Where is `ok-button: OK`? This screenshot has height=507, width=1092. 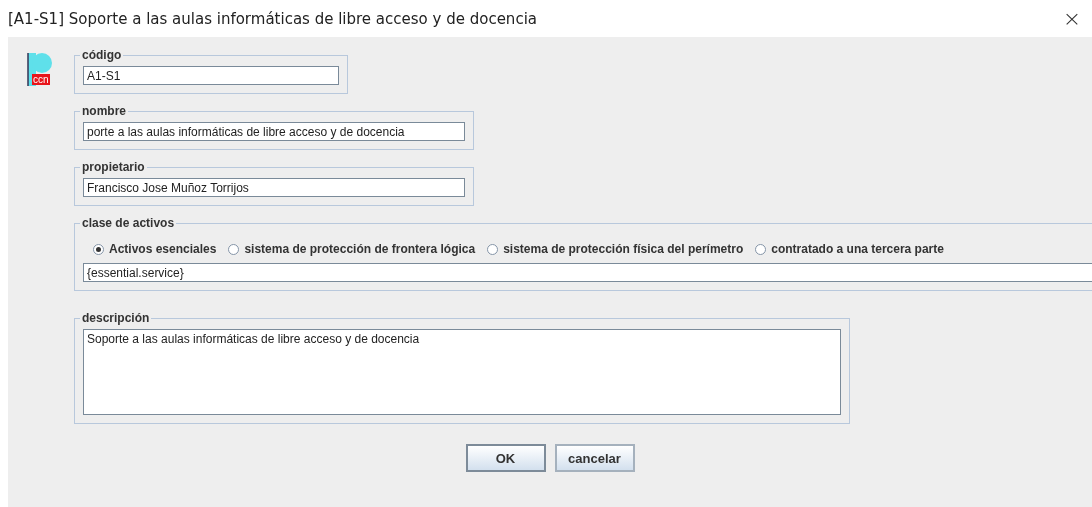 ok-button: OK is located at coordinates (505, 458).